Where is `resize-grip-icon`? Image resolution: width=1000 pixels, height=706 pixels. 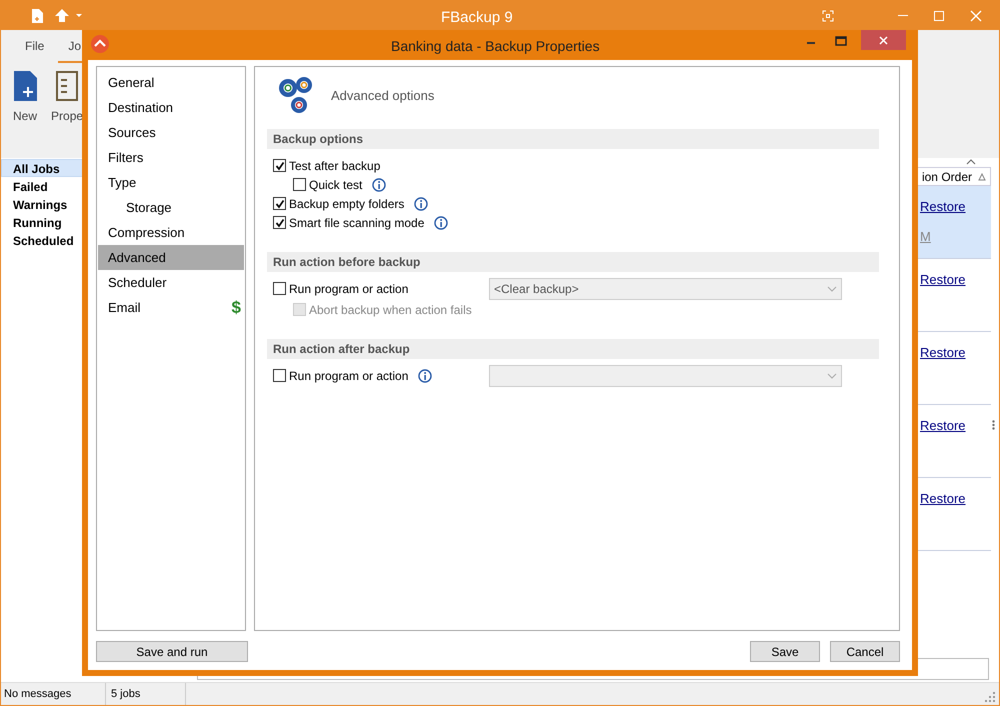
resize-grip-icon is located at coordinates (990, 697).